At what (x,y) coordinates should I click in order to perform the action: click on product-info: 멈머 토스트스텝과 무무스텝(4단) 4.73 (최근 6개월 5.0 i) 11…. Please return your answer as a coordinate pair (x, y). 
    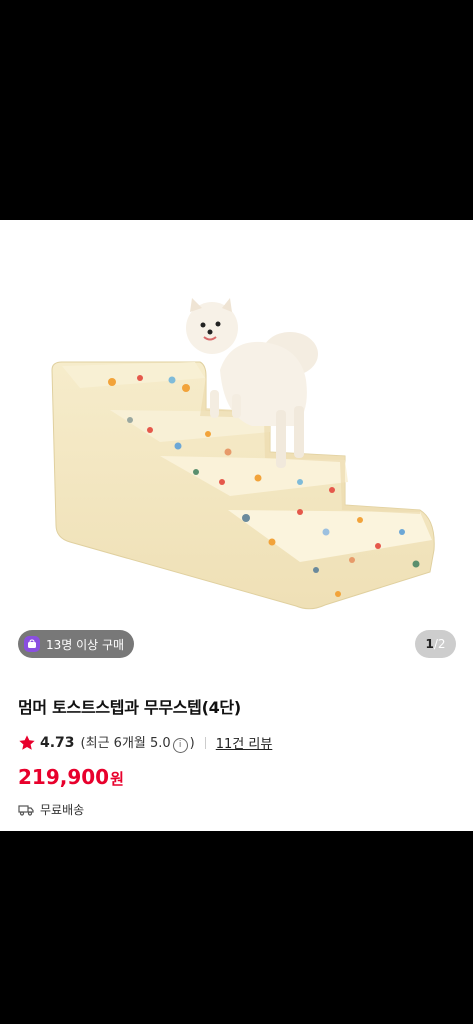
    Looking at the image, I should click on (238, 756).